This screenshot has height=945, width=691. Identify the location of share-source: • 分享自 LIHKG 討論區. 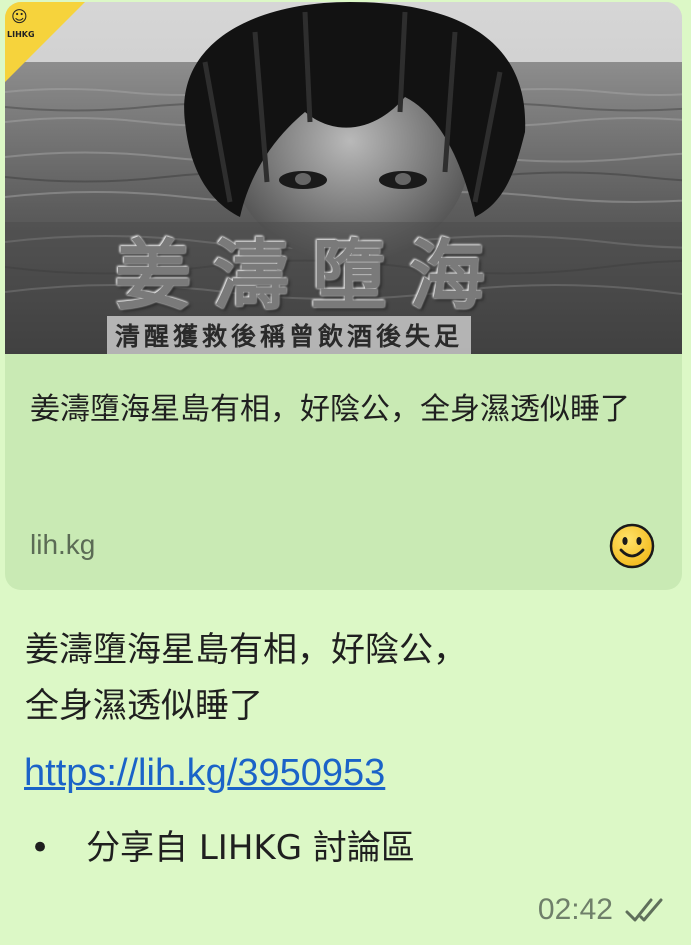
(222, 844).